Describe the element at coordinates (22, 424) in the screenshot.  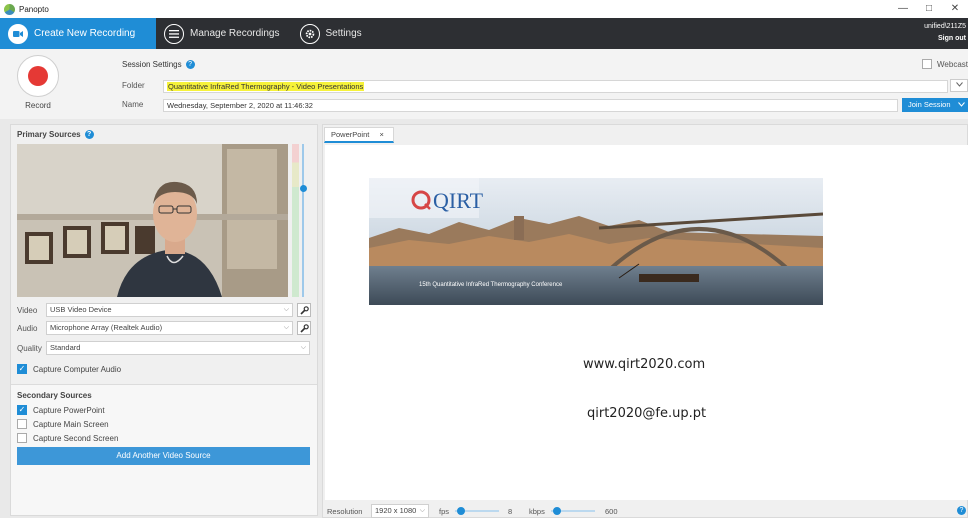
I see `capture-main-screen-checkbox` at that location.